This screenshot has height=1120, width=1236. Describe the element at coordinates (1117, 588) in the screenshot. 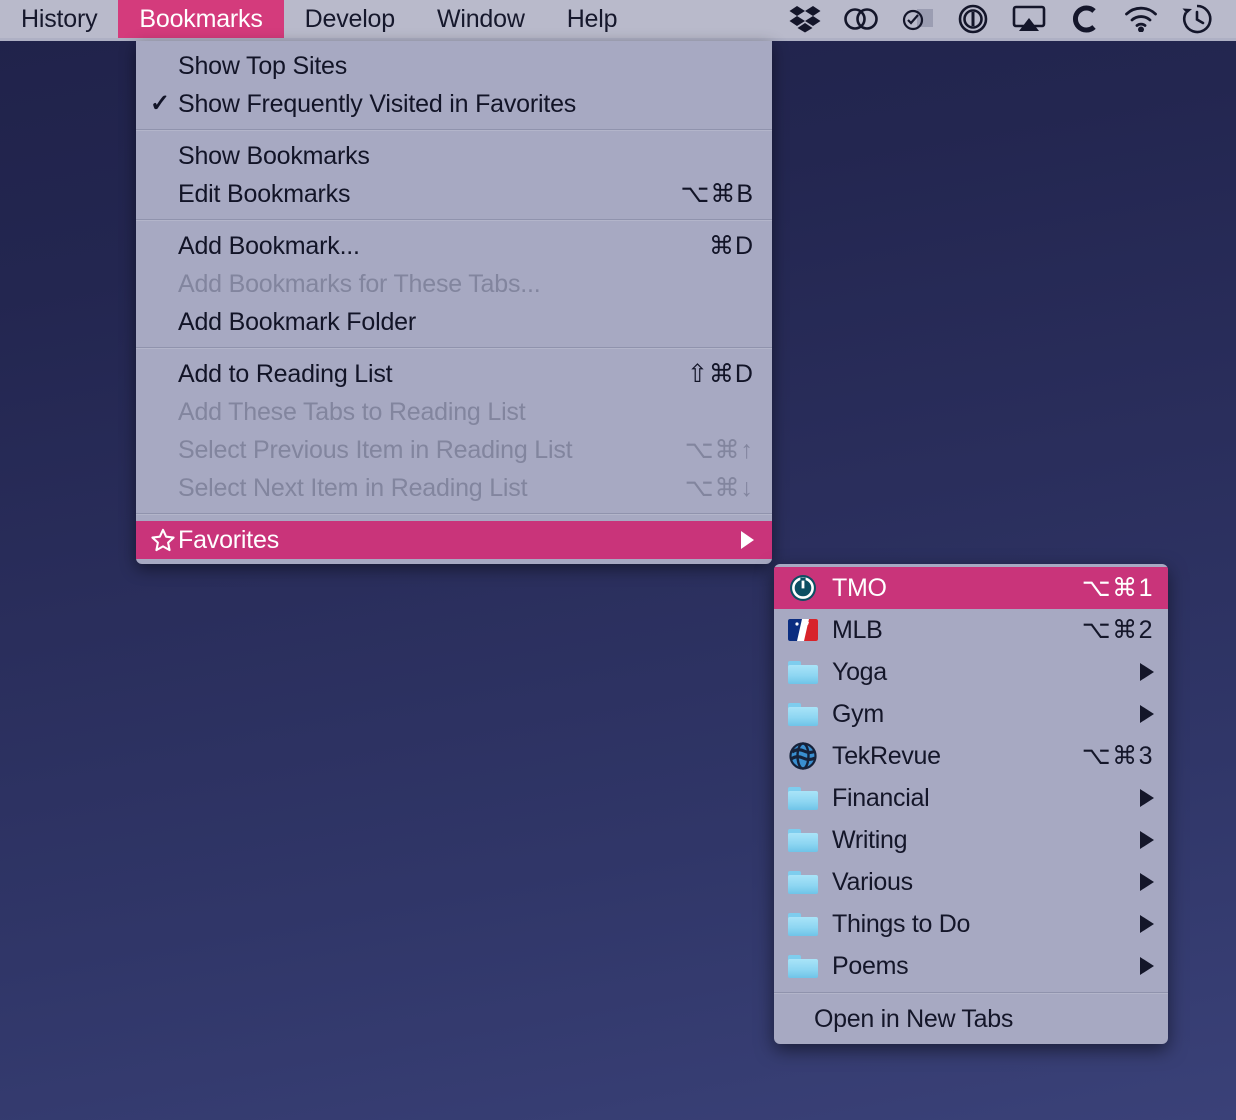

I see `submenu-item-shortcut: ⌥⌘1` at that location.